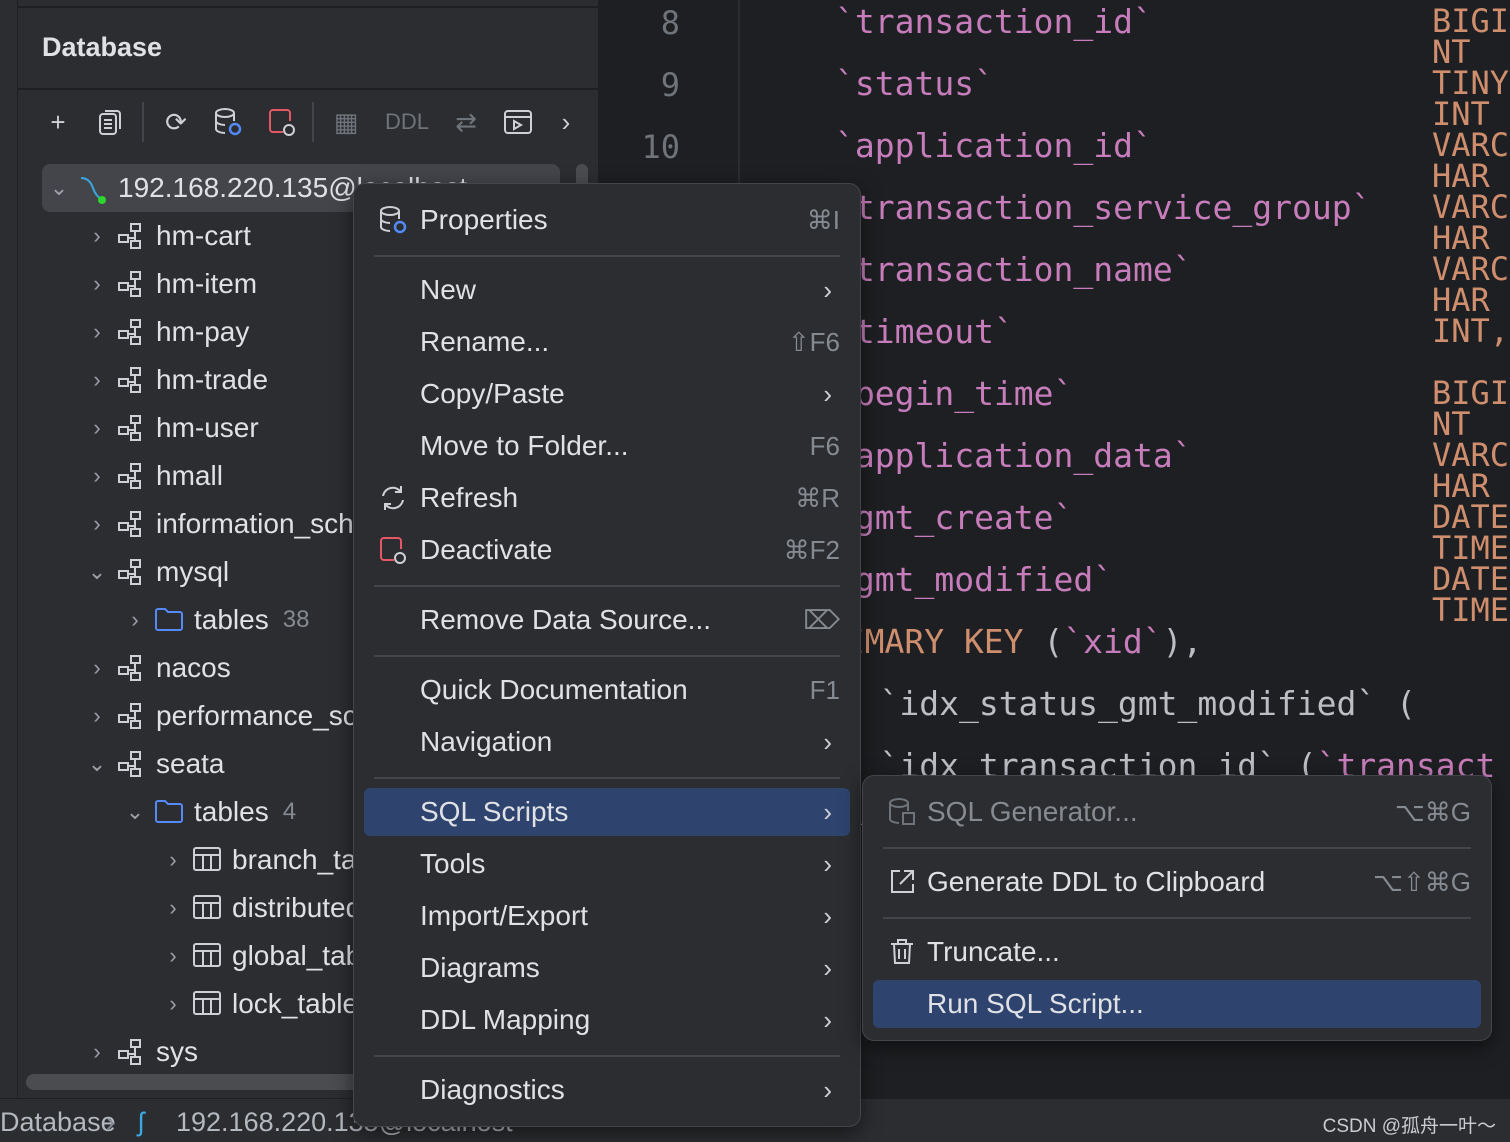 The height and width of the screenshot is (1142, 1510). What do you see at coordinates (289, 811) in the screenshot?
I see `item-count: 4` at bounding box center [289, 811].